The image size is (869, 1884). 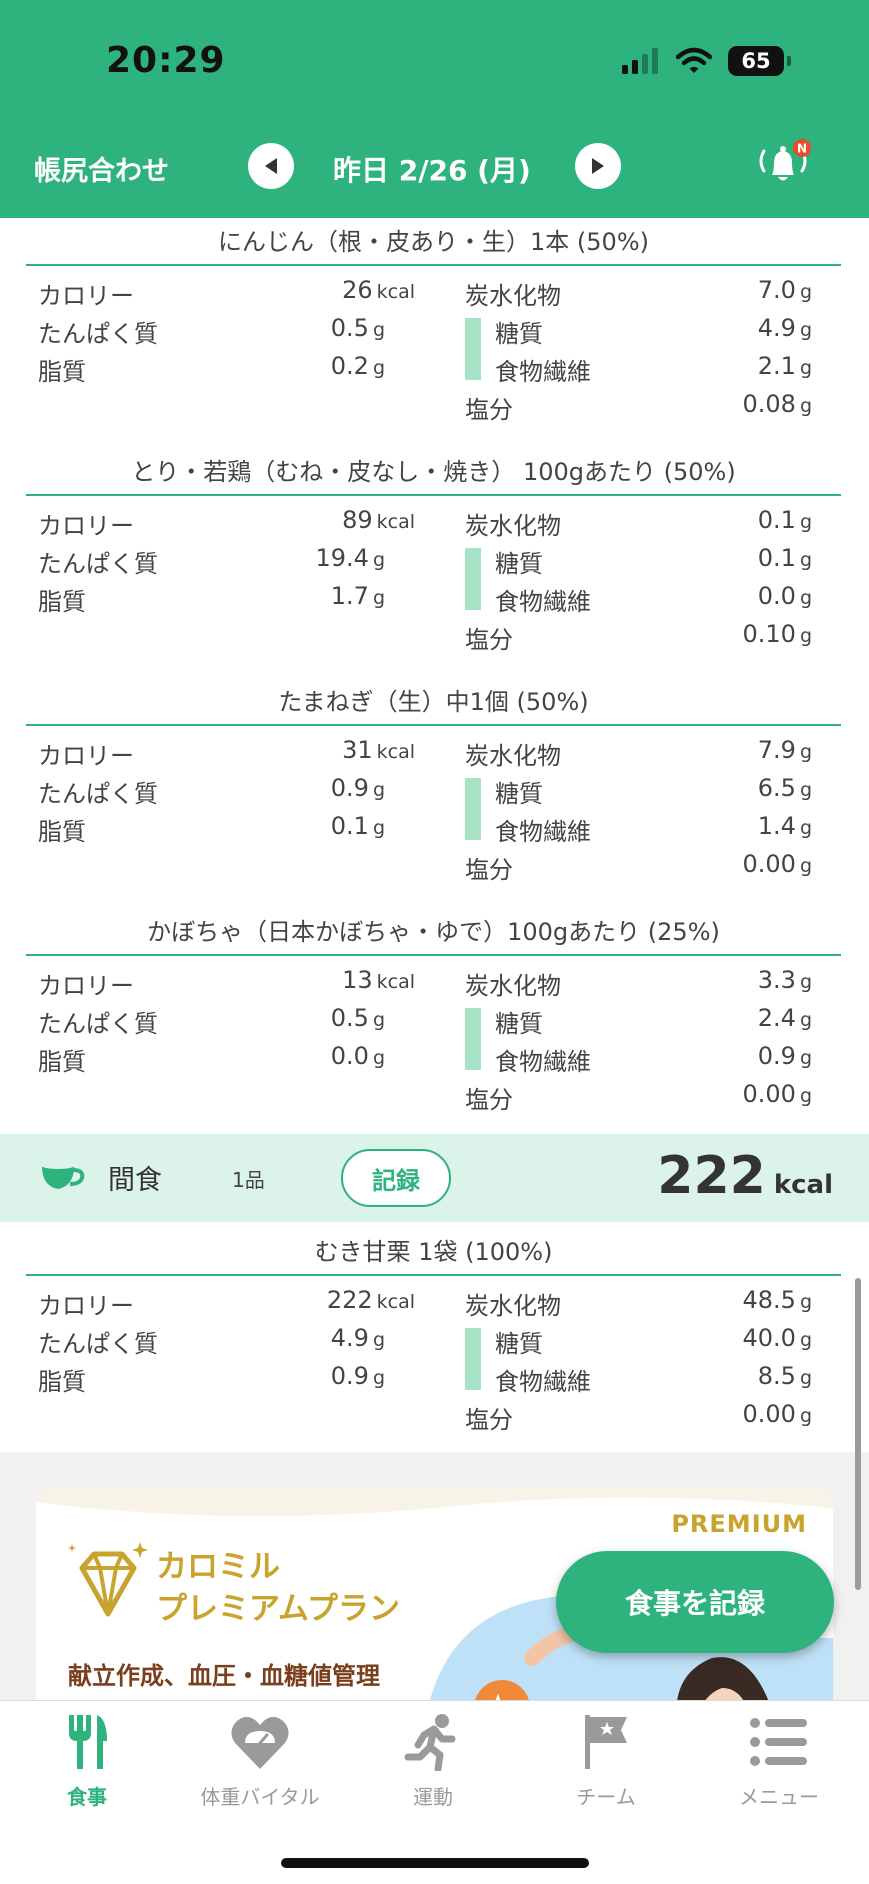 What do you see at coordinates (432, 170) in the screenshot?
I see `date-label: 昨日 2/26 (月)` at bounding box center [432, 170].